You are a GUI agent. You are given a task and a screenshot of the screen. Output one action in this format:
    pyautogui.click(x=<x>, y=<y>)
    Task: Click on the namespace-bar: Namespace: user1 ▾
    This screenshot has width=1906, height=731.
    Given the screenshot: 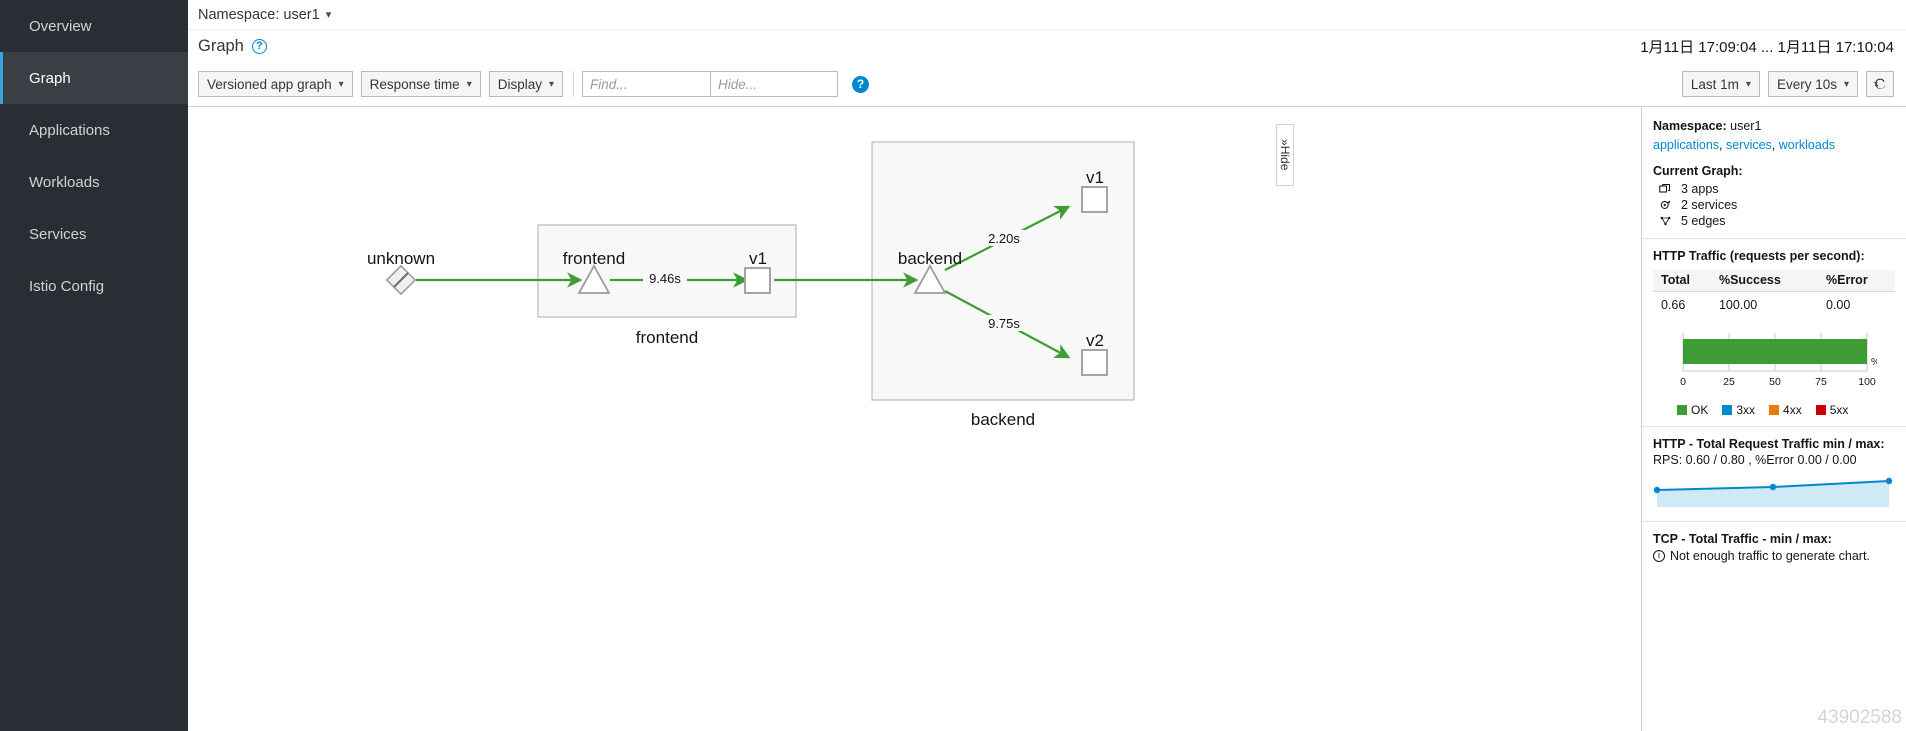 What is the action you would take?
    pyautogui.click(x=1047, y=15)
    